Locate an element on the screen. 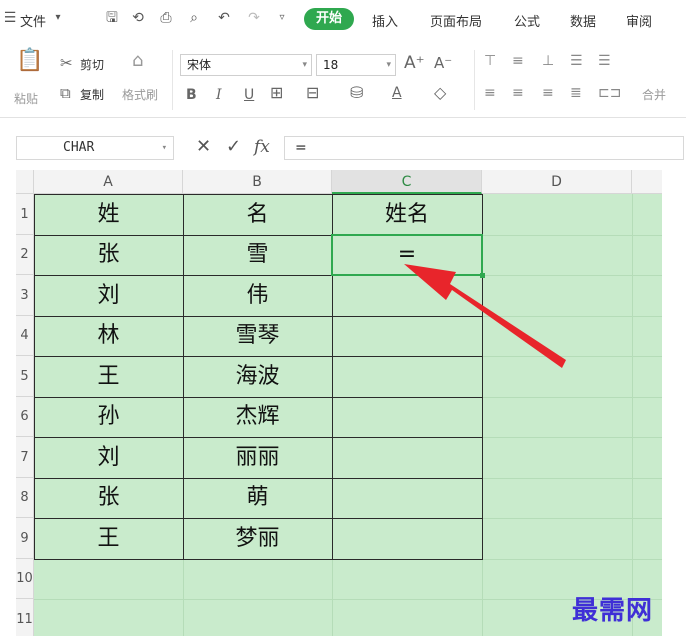  redo-icon: ↷ is located at coordinates (254, 18).